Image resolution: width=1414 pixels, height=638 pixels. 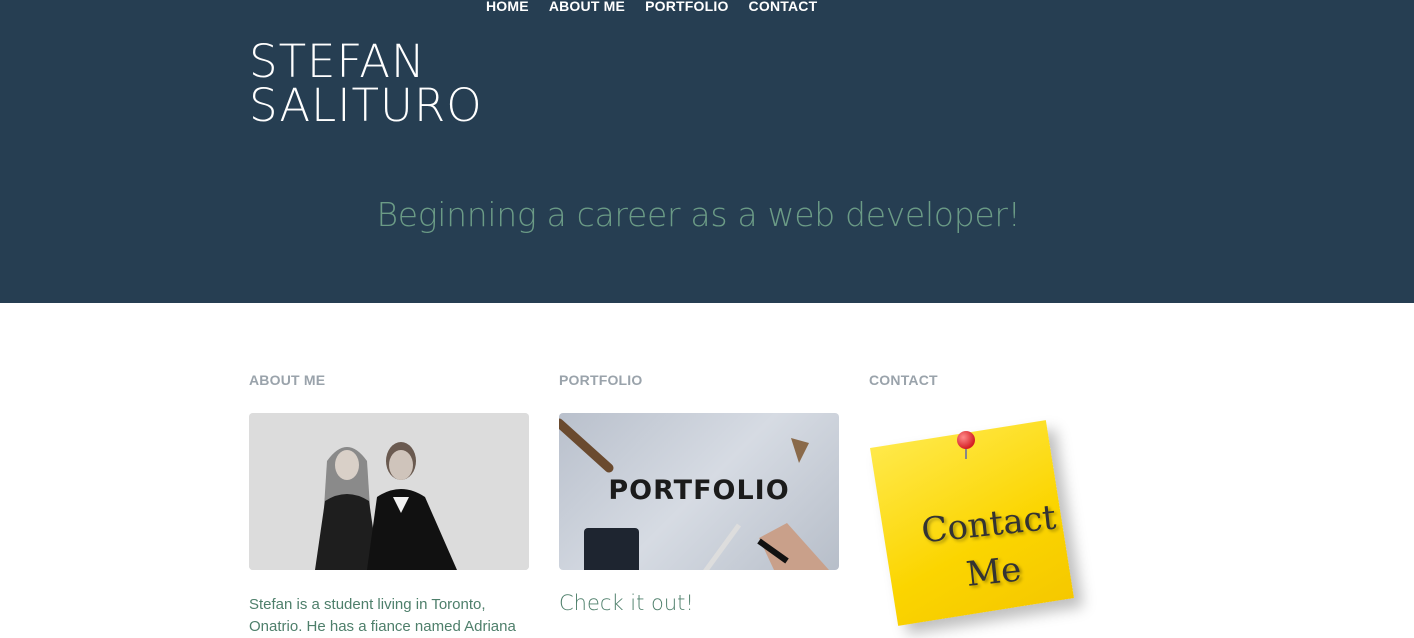 What do you see at coordinates (903, 380) in the screenshot?
I see `contact-heading: CONTACT` at bounding box center [903, 380].